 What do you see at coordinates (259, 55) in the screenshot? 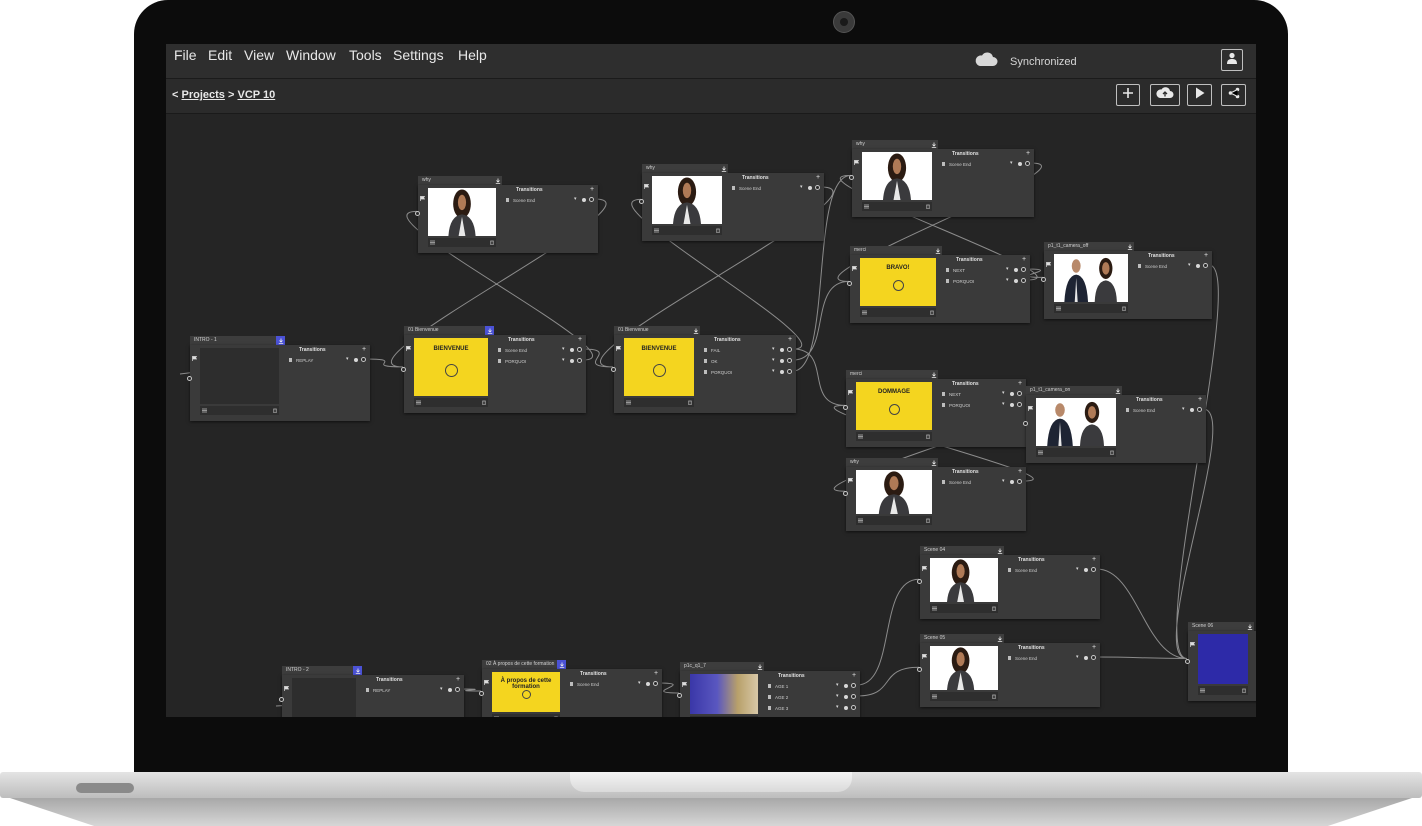
I see `menu-view: View` at bounding box center [259, 55].